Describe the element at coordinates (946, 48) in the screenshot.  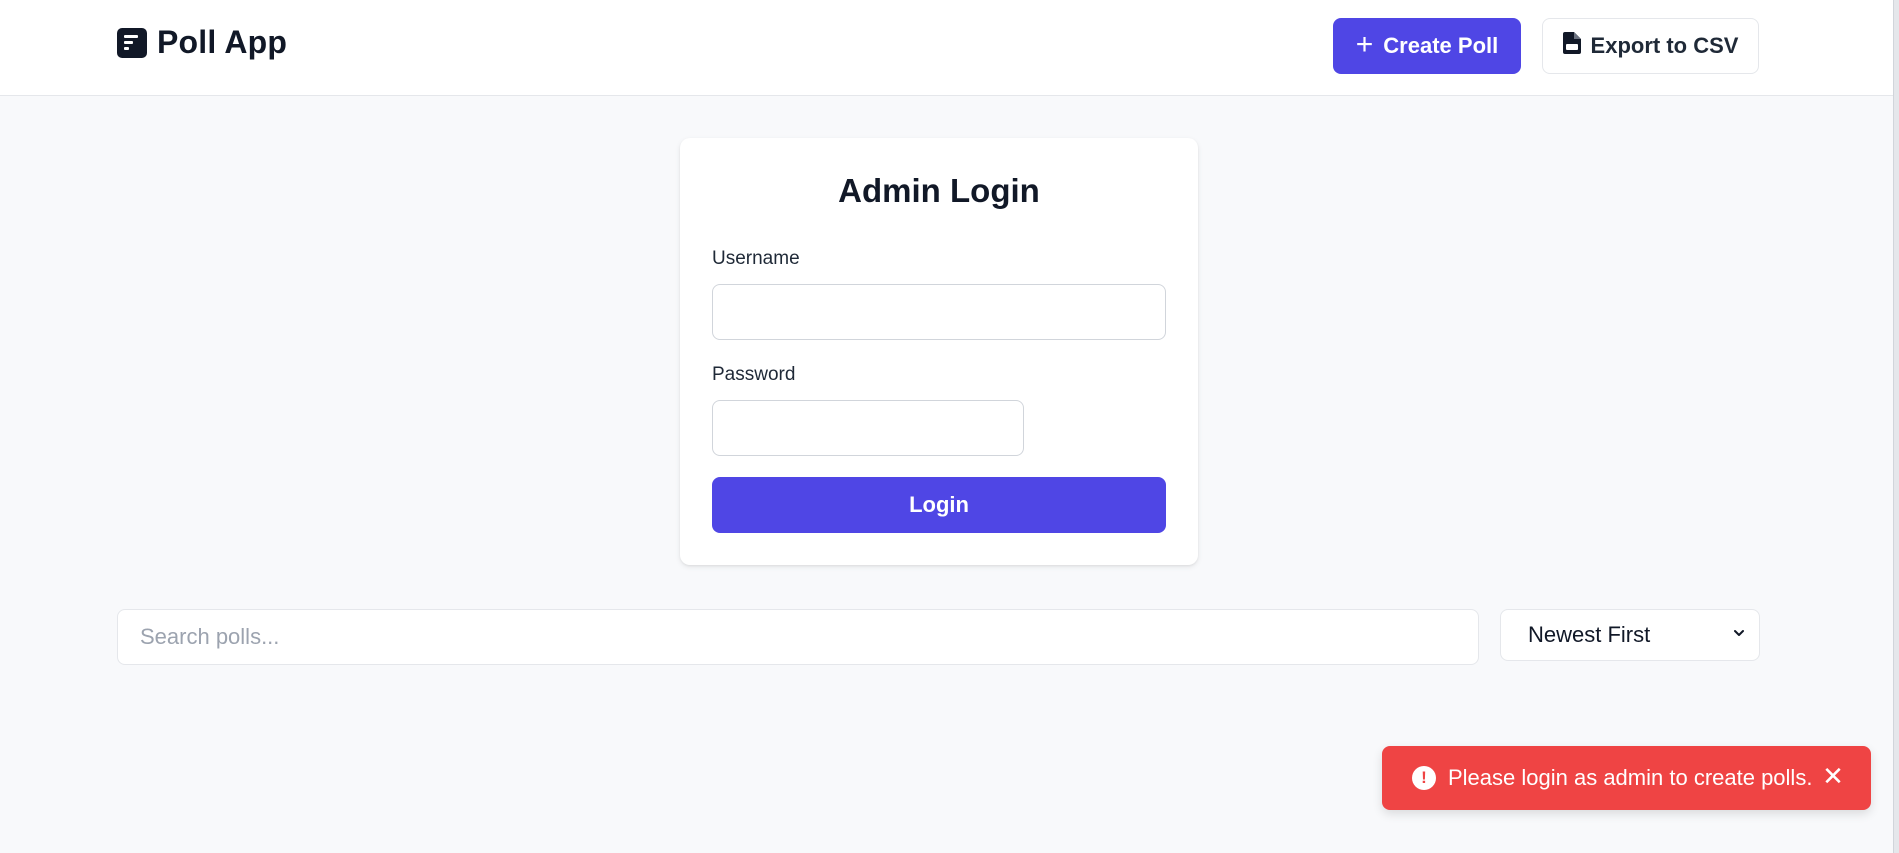
I see `top-header: Poll App + Create Poll Export to CSV` at that location.